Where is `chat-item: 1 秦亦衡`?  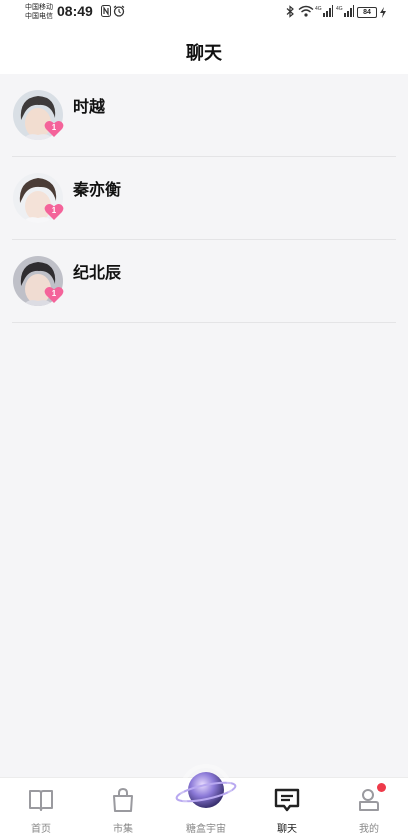 chat-item: 1 秦亦衡 is located at coordinates (204, 198).